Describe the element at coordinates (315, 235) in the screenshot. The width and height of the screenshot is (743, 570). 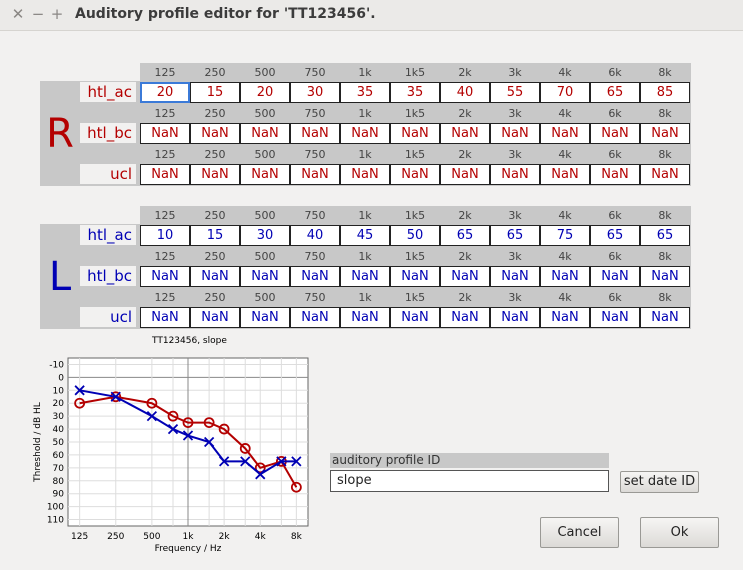
I see `left-htl-ac-cell: 40` at that location.